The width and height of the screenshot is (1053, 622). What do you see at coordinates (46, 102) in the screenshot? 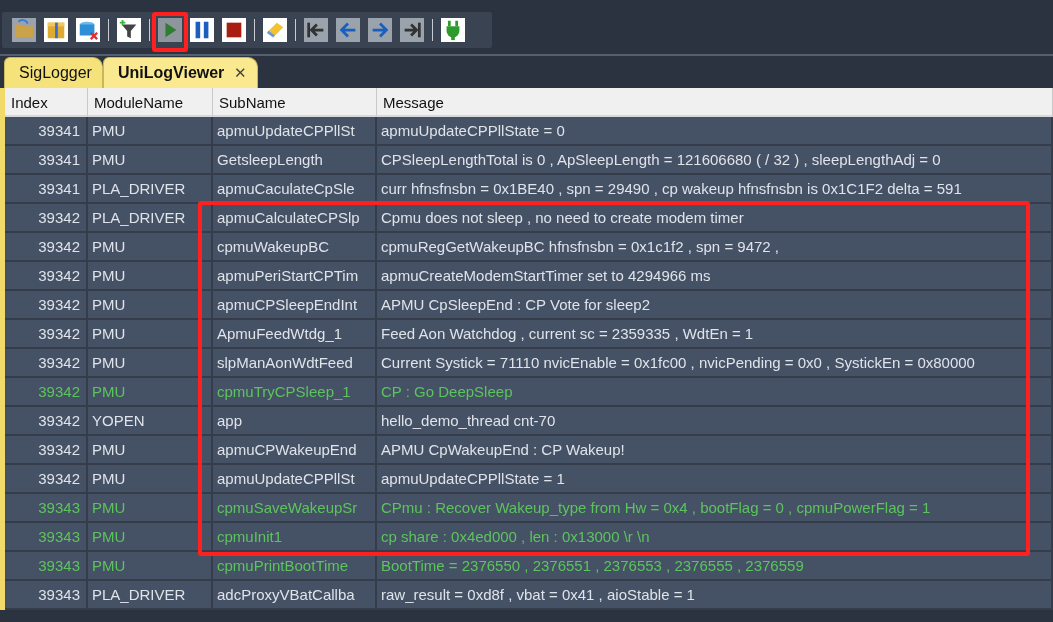
I see `column-header: Index` at bounding box center [46, 102].